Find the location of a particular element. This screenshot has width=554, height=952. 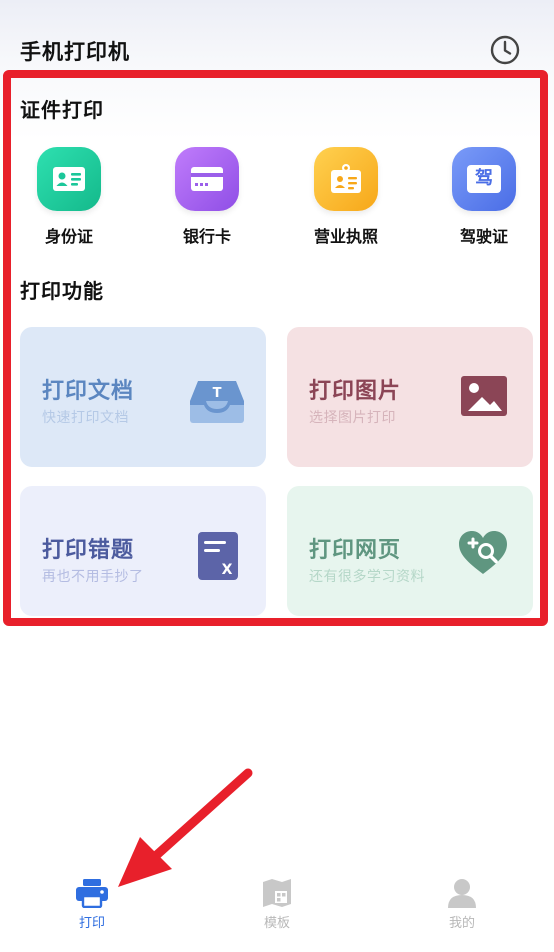

profile-icon is located at coordinates (462, 893).